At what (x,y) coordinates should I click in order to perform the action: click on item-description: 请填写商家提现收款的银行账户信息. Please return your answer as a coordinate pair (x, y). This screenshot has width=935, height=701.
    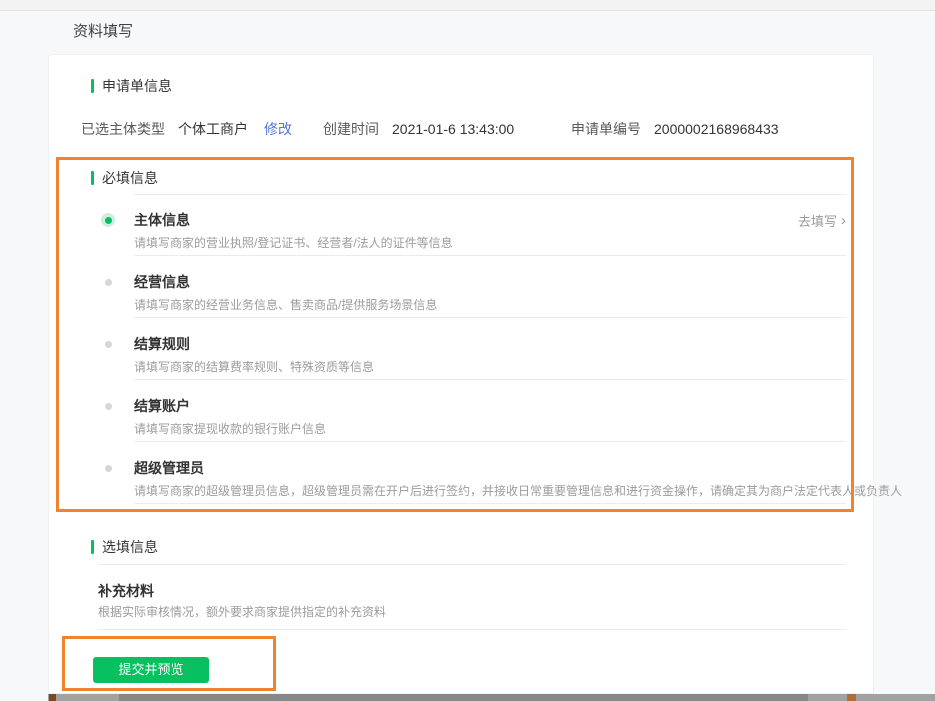
    Looking at the image, I should click on (230, 429).